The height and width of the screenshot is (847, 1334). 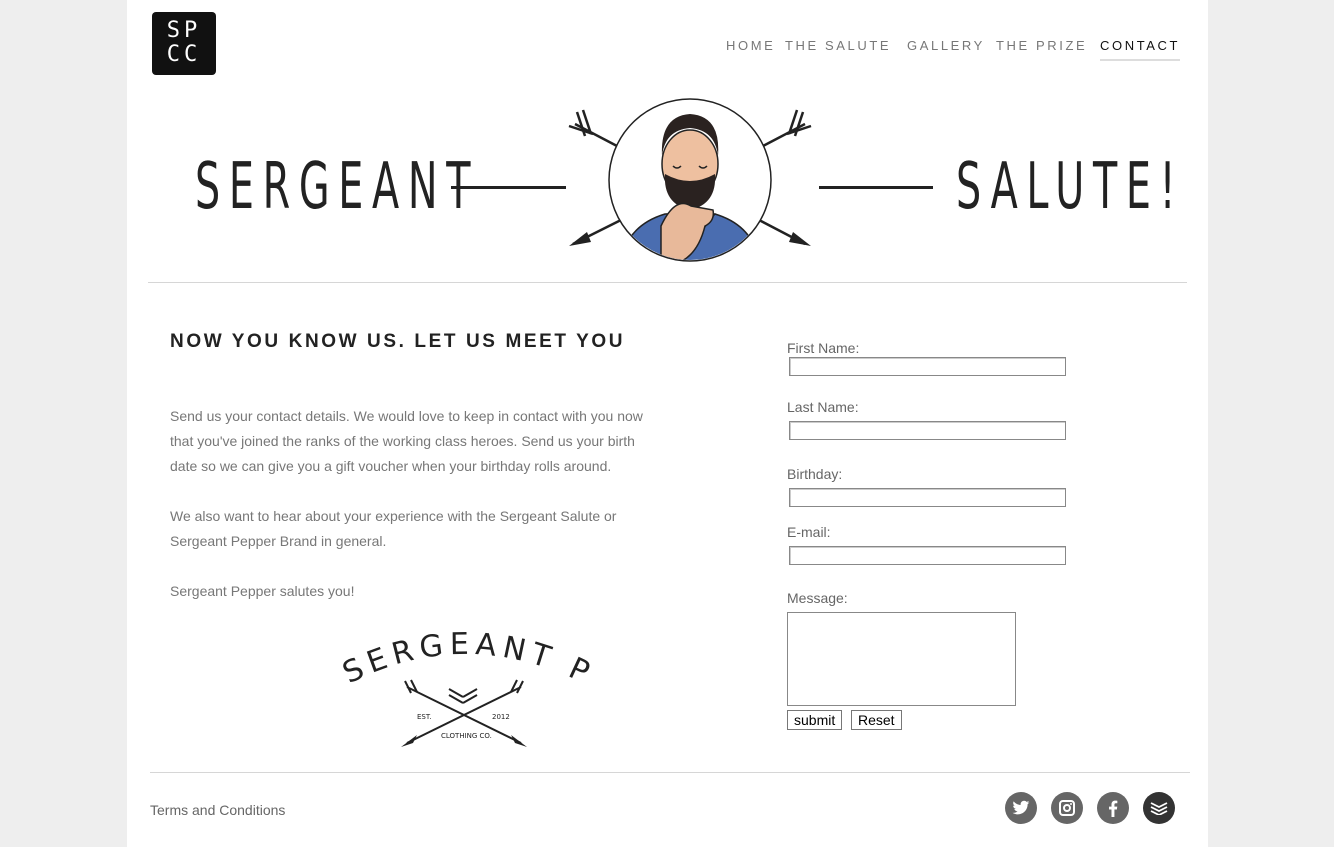 What do you see at coordinates (508, 187) in the screenshot?
I see `hero-rule-left` at bounding box center [508, 187].